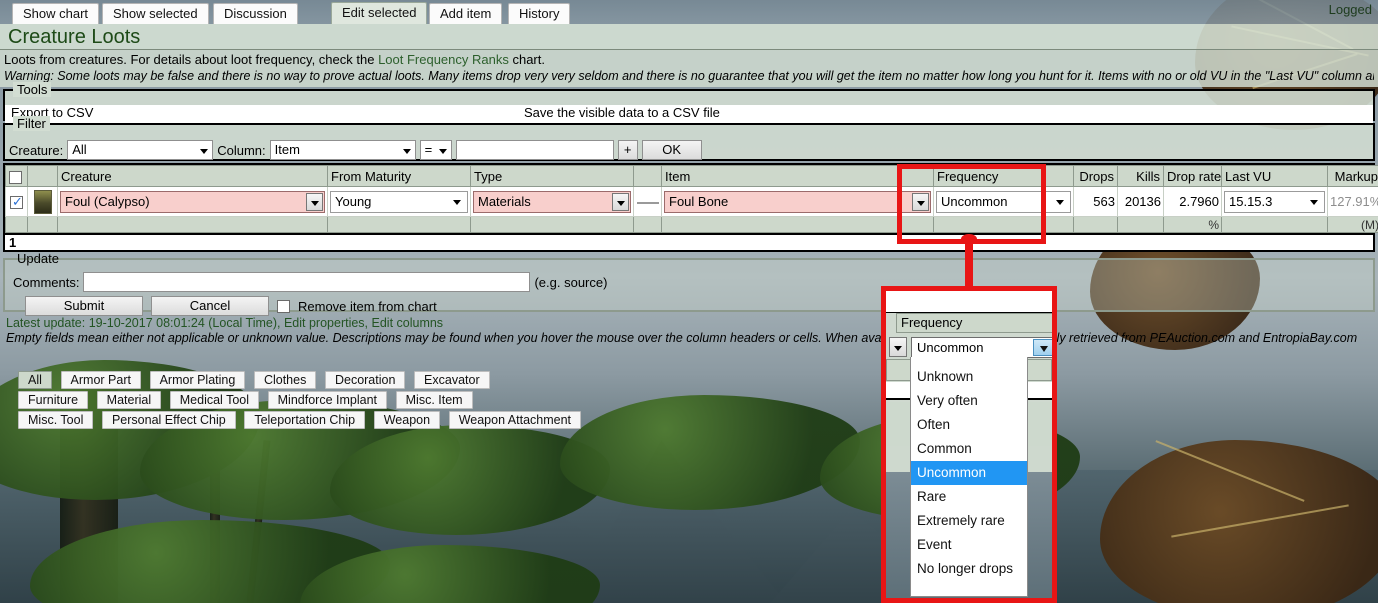 The height and width of the screenshot is (603, 1378). What do you see at coordinates (1140, 176) in the screenshot?
I see `header-kills: Kills` at bounding box center [1140, 176].